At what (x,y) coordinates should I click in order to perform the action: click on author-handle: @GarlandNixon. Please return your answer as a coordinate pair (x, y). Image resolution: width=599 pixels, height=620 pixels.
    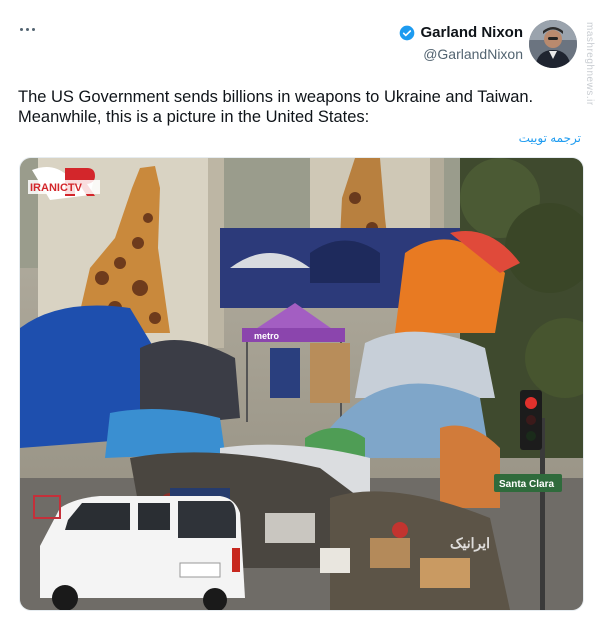
    Looking at the image, I should click on (461, 54).